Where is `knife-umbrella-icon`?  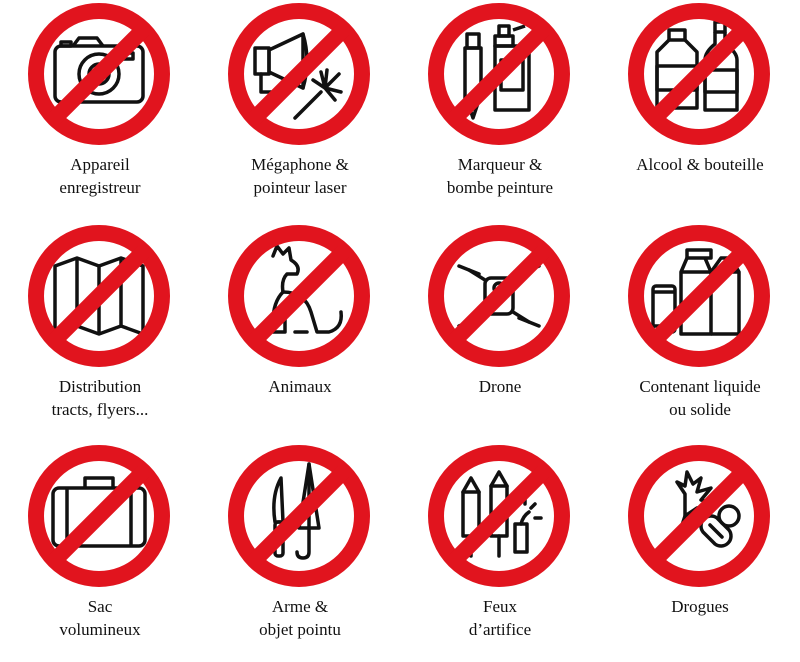
knife-umbrella-icon is located at coordinates (299, 516).